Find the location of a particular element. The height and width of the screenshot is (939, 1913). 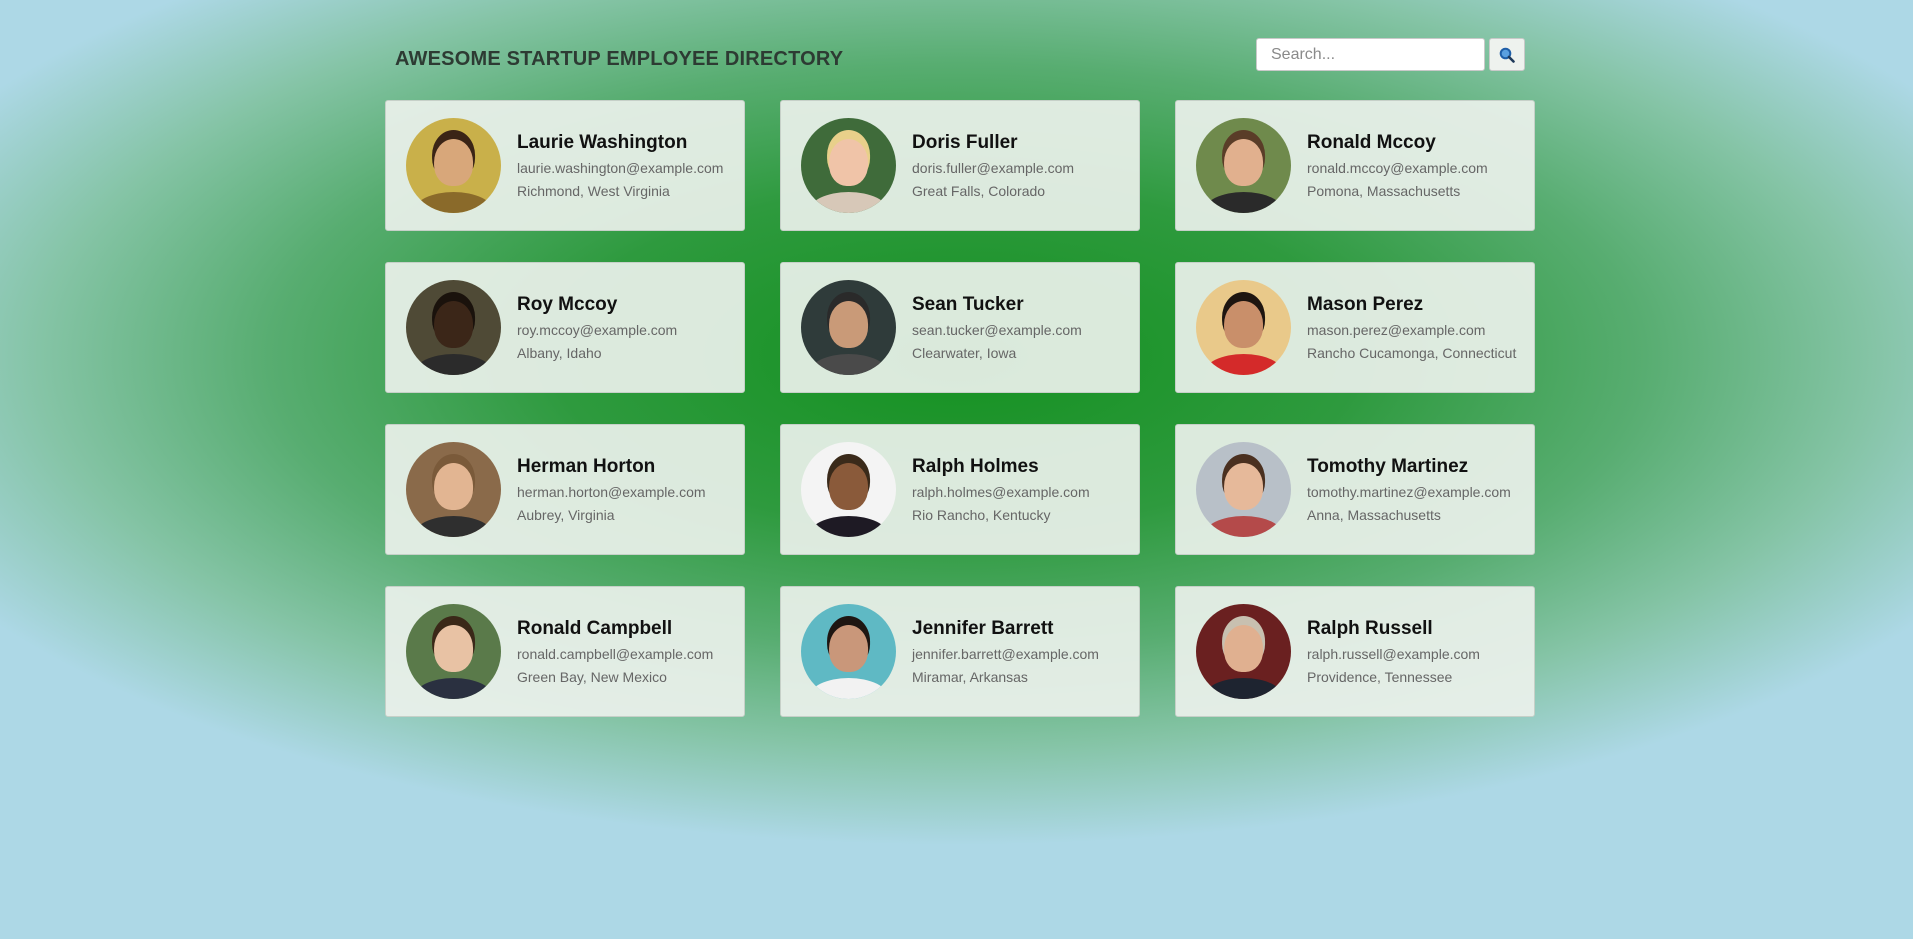

search-input is located at coordinates (1370, 54).